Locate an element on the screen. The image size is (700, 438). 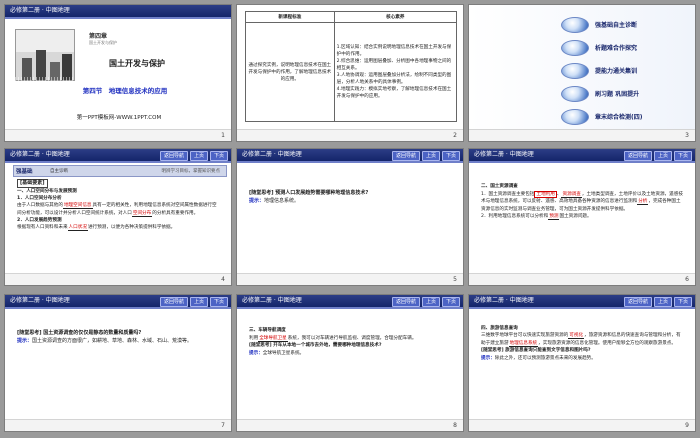
answer-blank: 资源调查 is located at coordinates (571, 194).